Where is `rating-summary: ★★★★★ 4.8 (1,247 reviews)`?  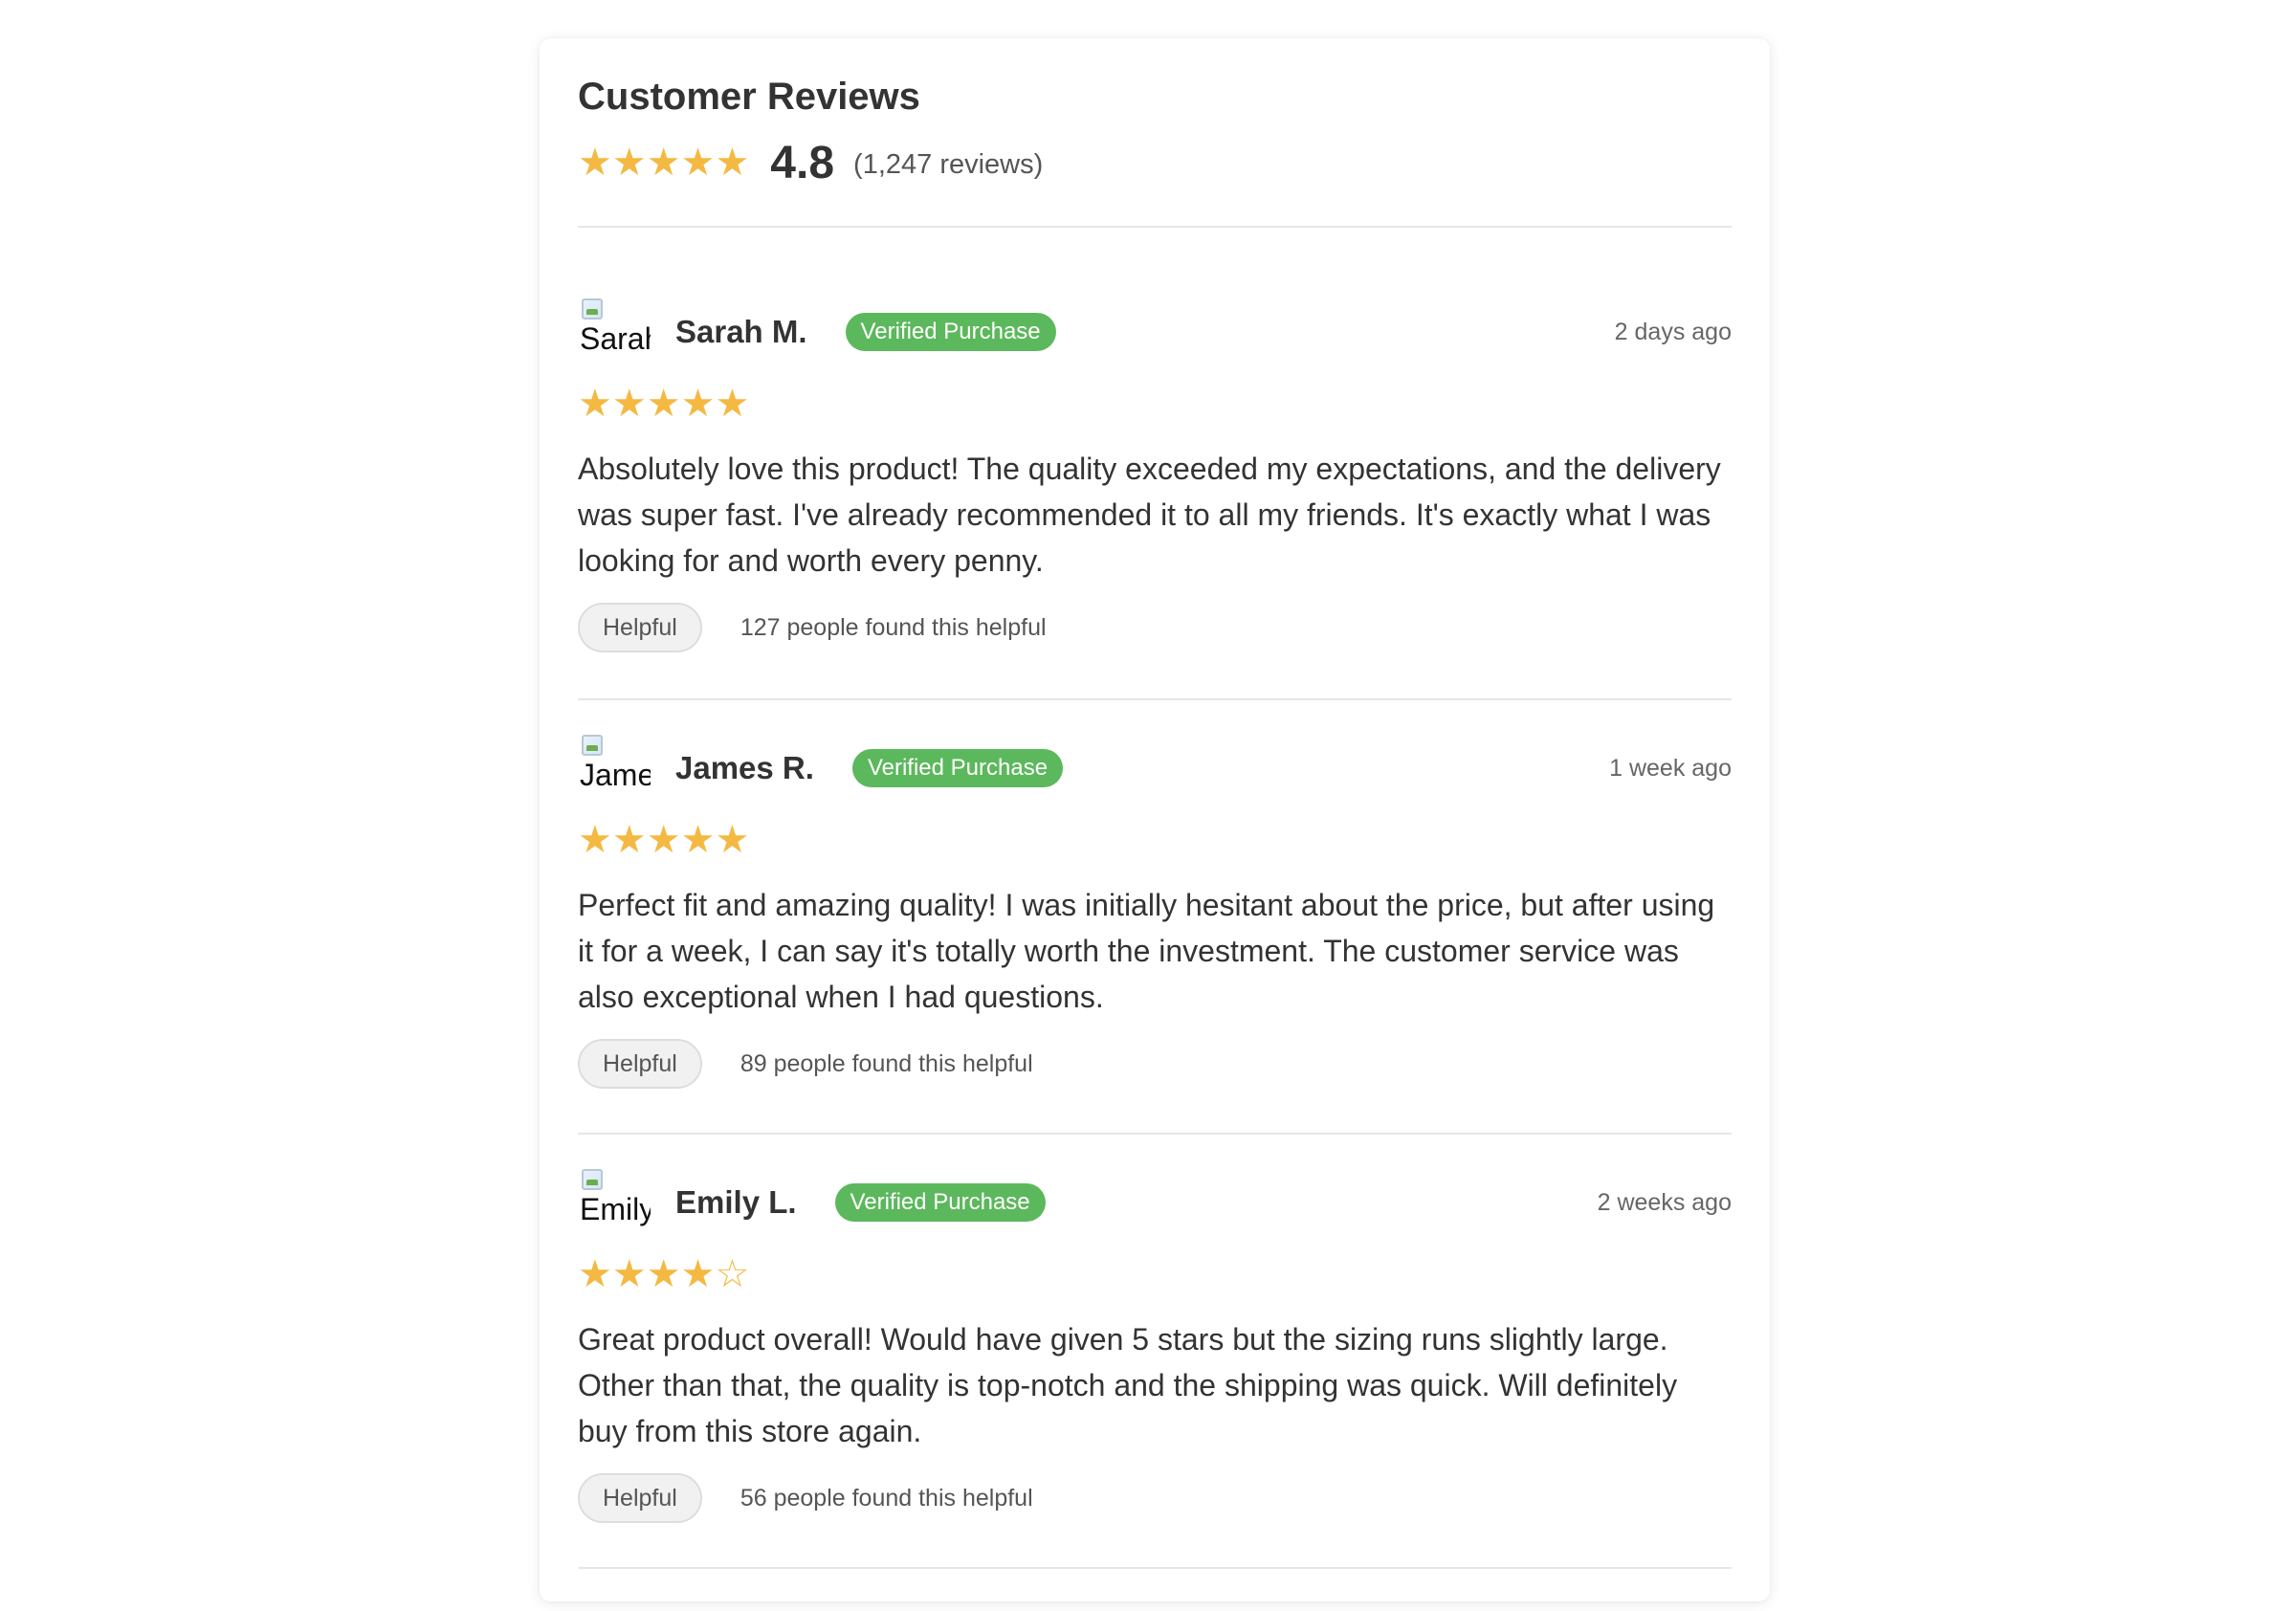
rating-summary: ★★★★★ 4.8 (1,247 reviews) is located at coordinates (1155, 162).